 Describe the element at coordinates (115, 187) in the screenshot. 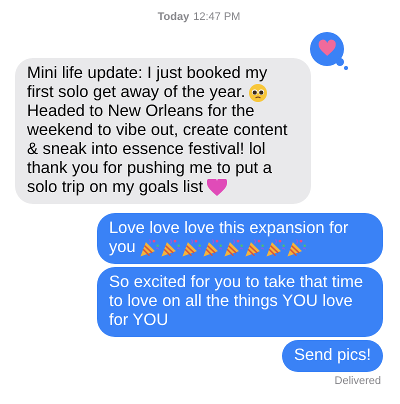

I see `message-text: solo trip on my goals list` at that location.